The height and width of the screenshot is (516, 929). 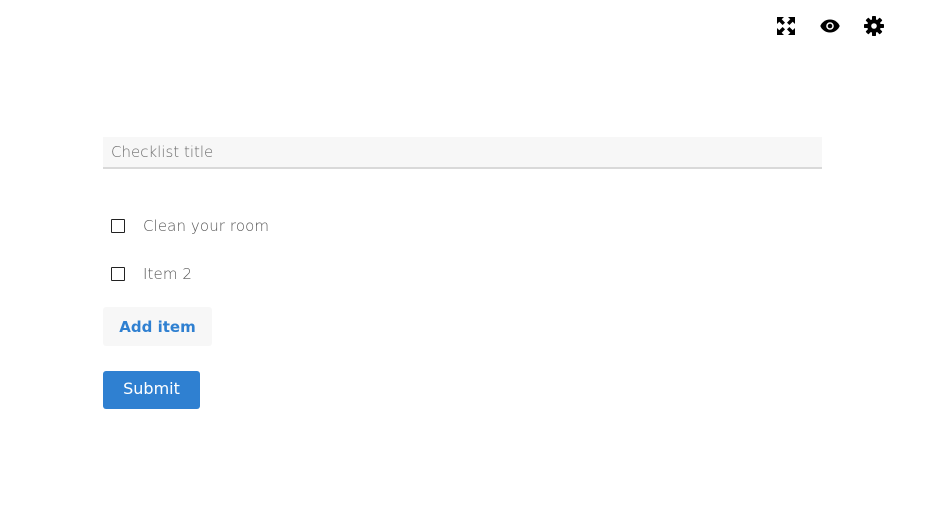 I want to click on preview-button, so click(x=830, y=26).